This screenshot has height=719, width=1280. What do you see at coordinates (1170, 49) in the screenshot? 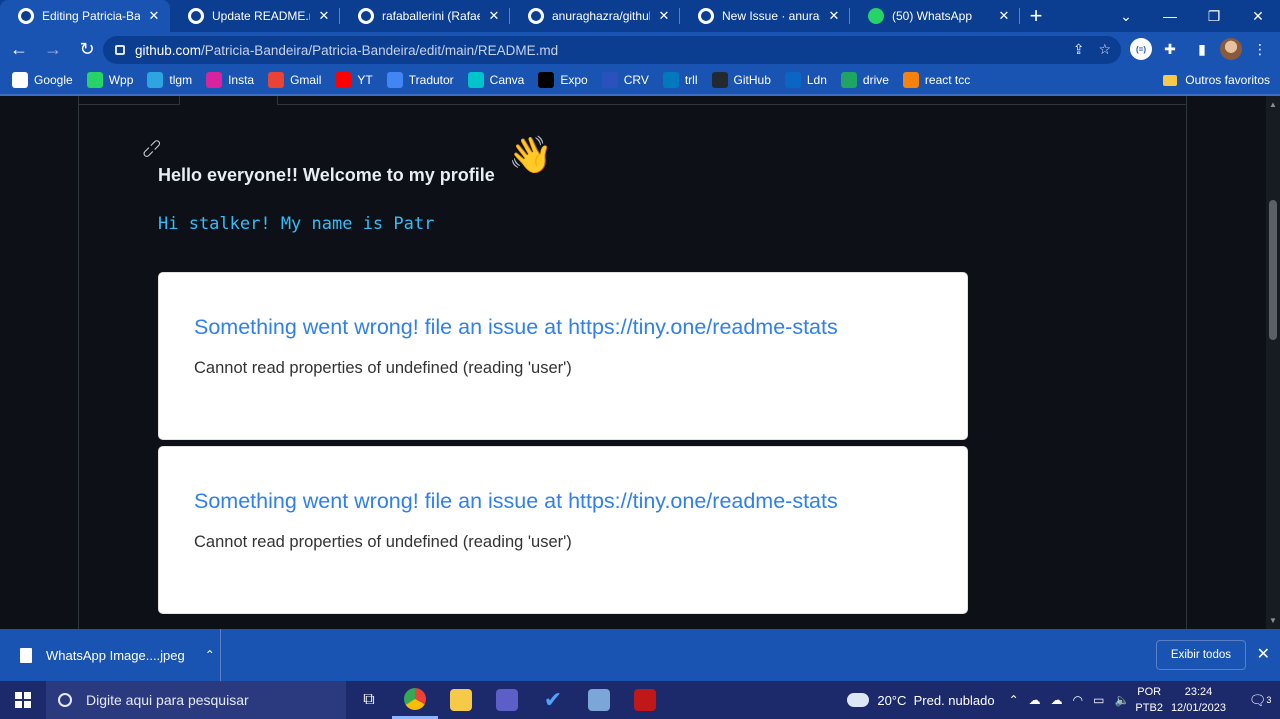
I see `puzzle-extensions-icon: ✚` at bounding box center [1170, 49].